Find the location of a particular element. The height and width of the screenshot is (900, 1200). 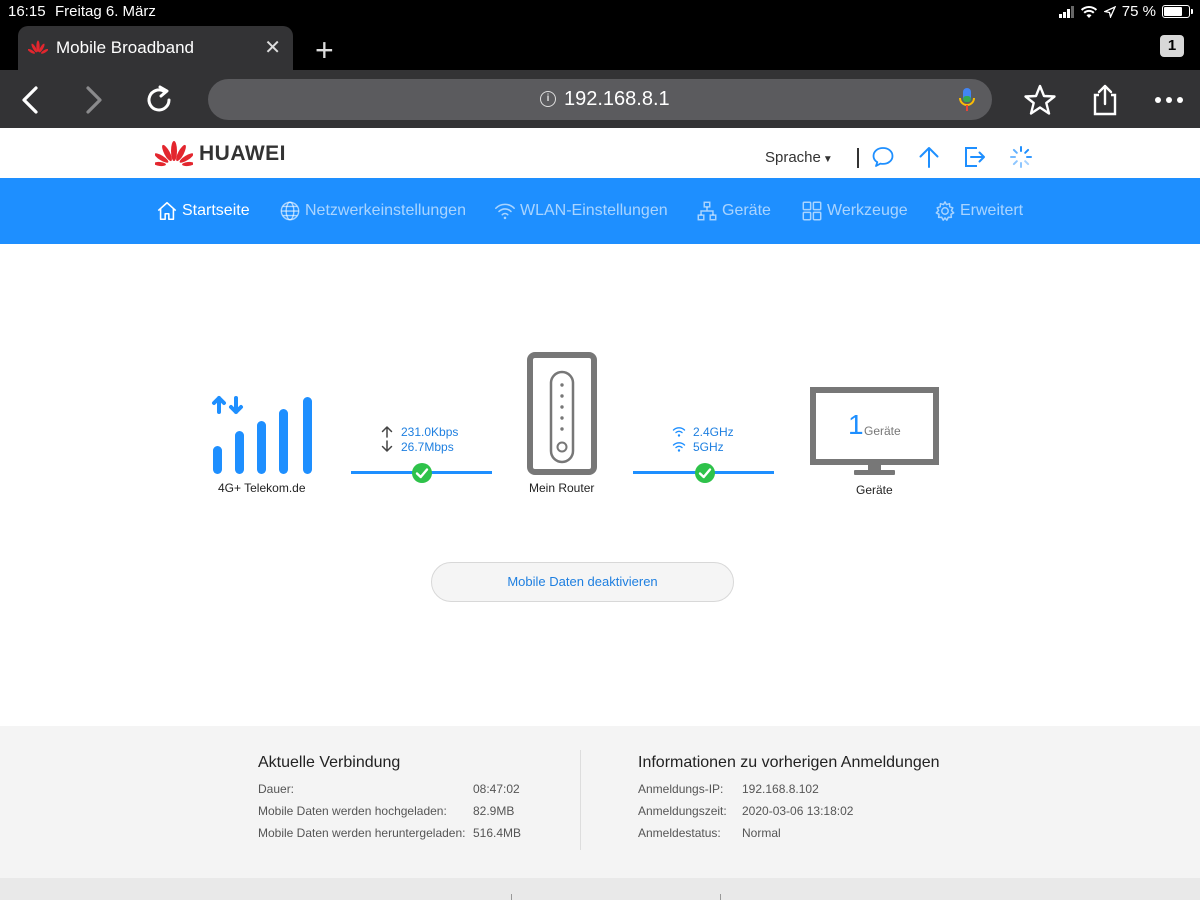

nav-label: Netzwerkeinstellungen is located at coordinates (385, 210).